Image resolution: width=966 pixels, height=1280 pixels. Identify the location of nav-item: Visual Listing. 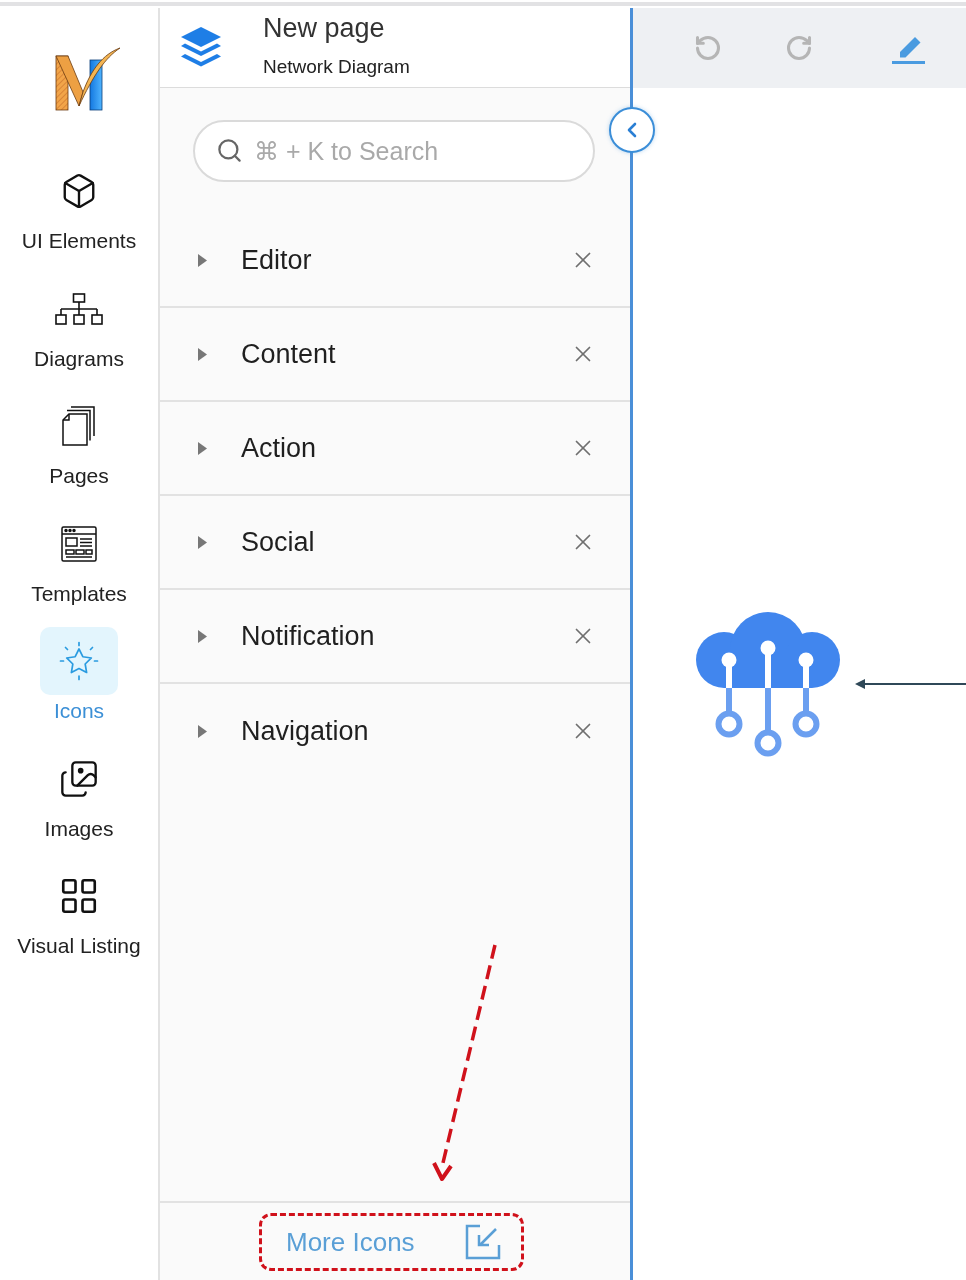
(79, 910).